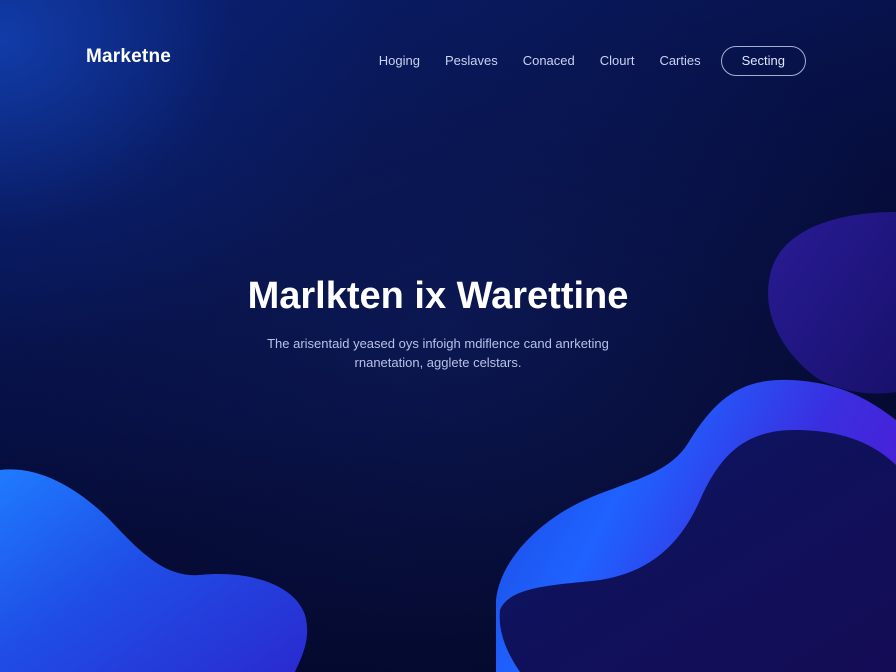  Describe the element at coordinates (128, 57) in the screenshot. I see `brand-logo: Marketne` at that location.